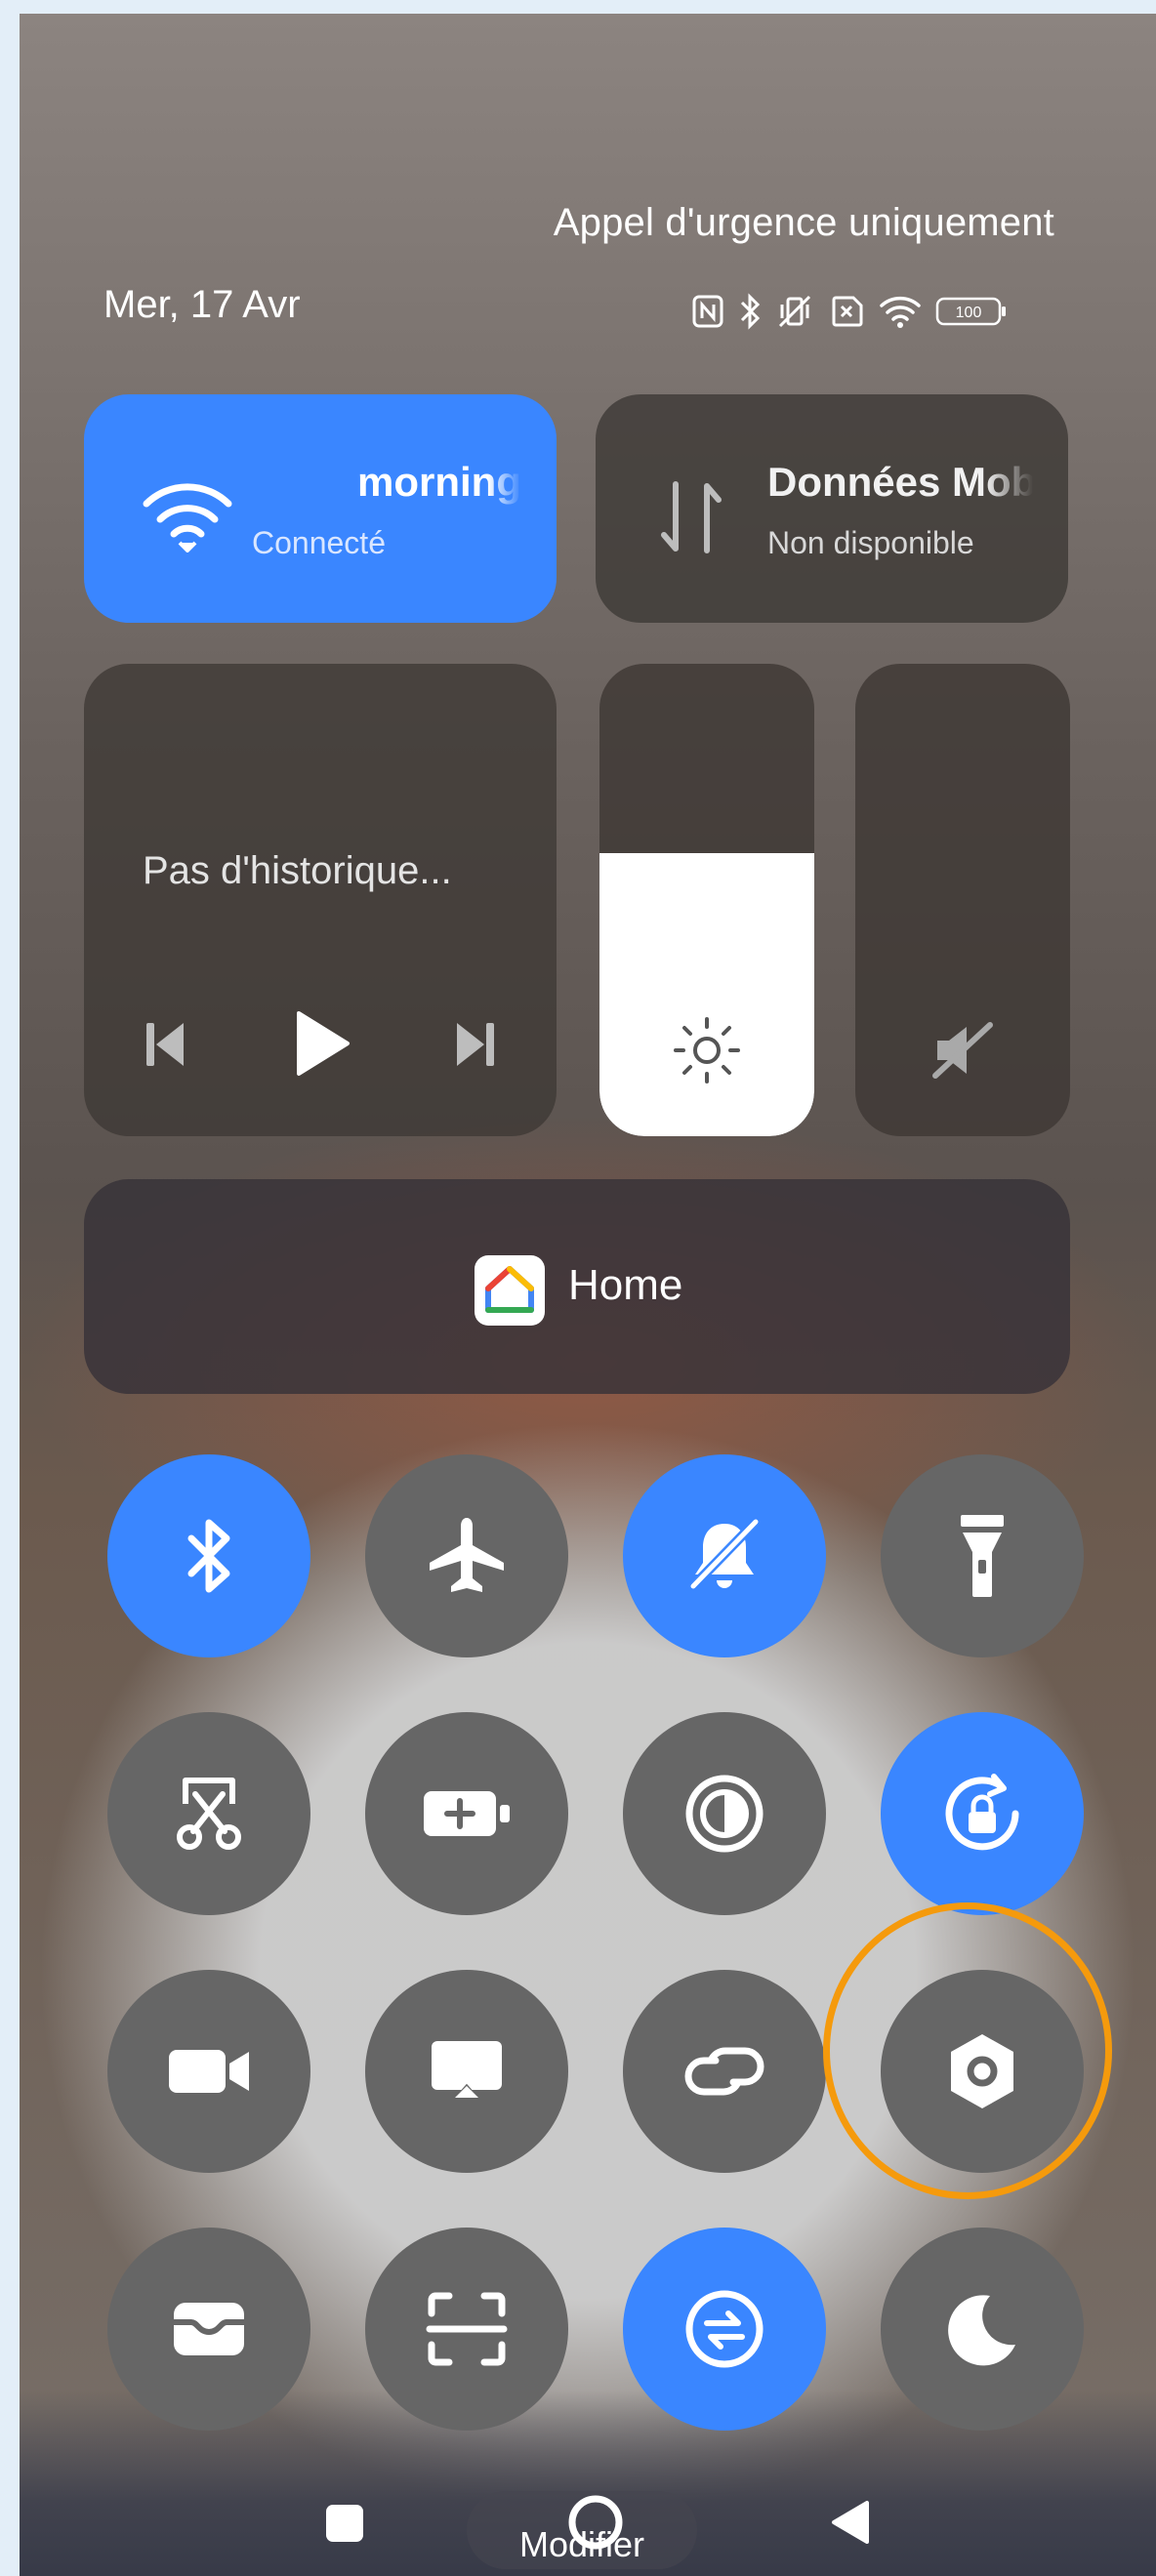 The width and height of the screenshot is (1156, 2576). Describe the element at coordinates (510, 1292) in the screenshot. I see `google-home-icon` at that location.